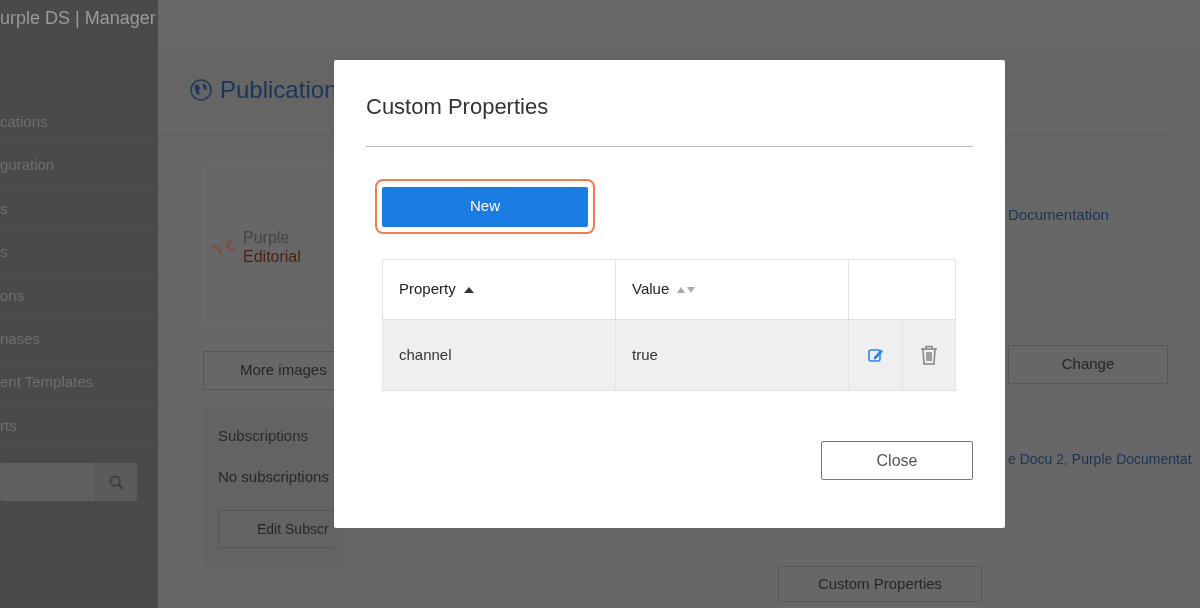  I want to click on edit-button, so click(875, 355).